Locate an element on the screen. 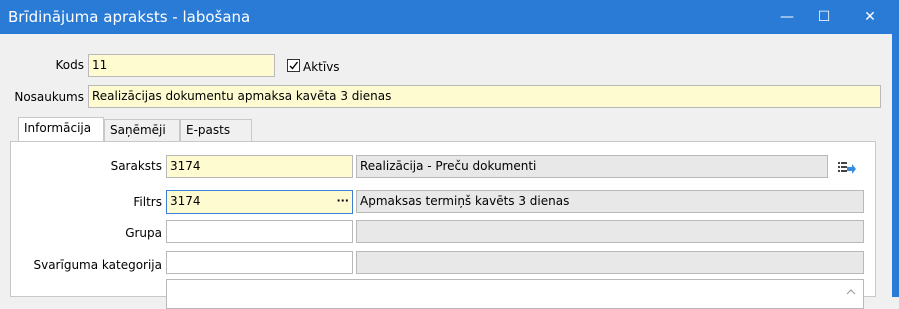 The height and width of the screenshot is (309, 899). open-list-button is located at coordinates (847, 168).